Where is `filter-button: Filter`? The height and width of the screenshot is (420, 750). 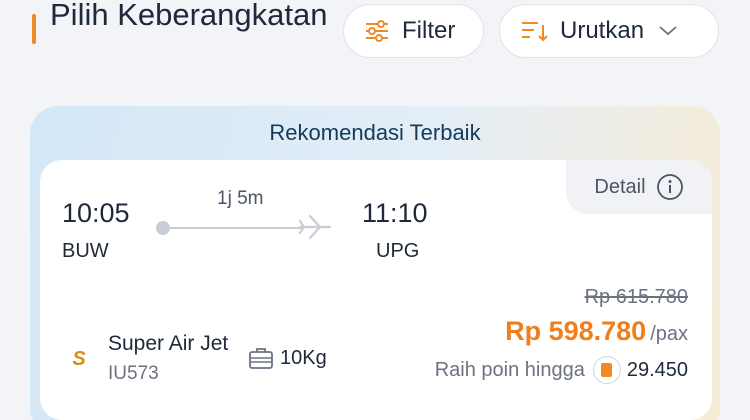 filter-button: Filter is located at coordinates (413, 31).